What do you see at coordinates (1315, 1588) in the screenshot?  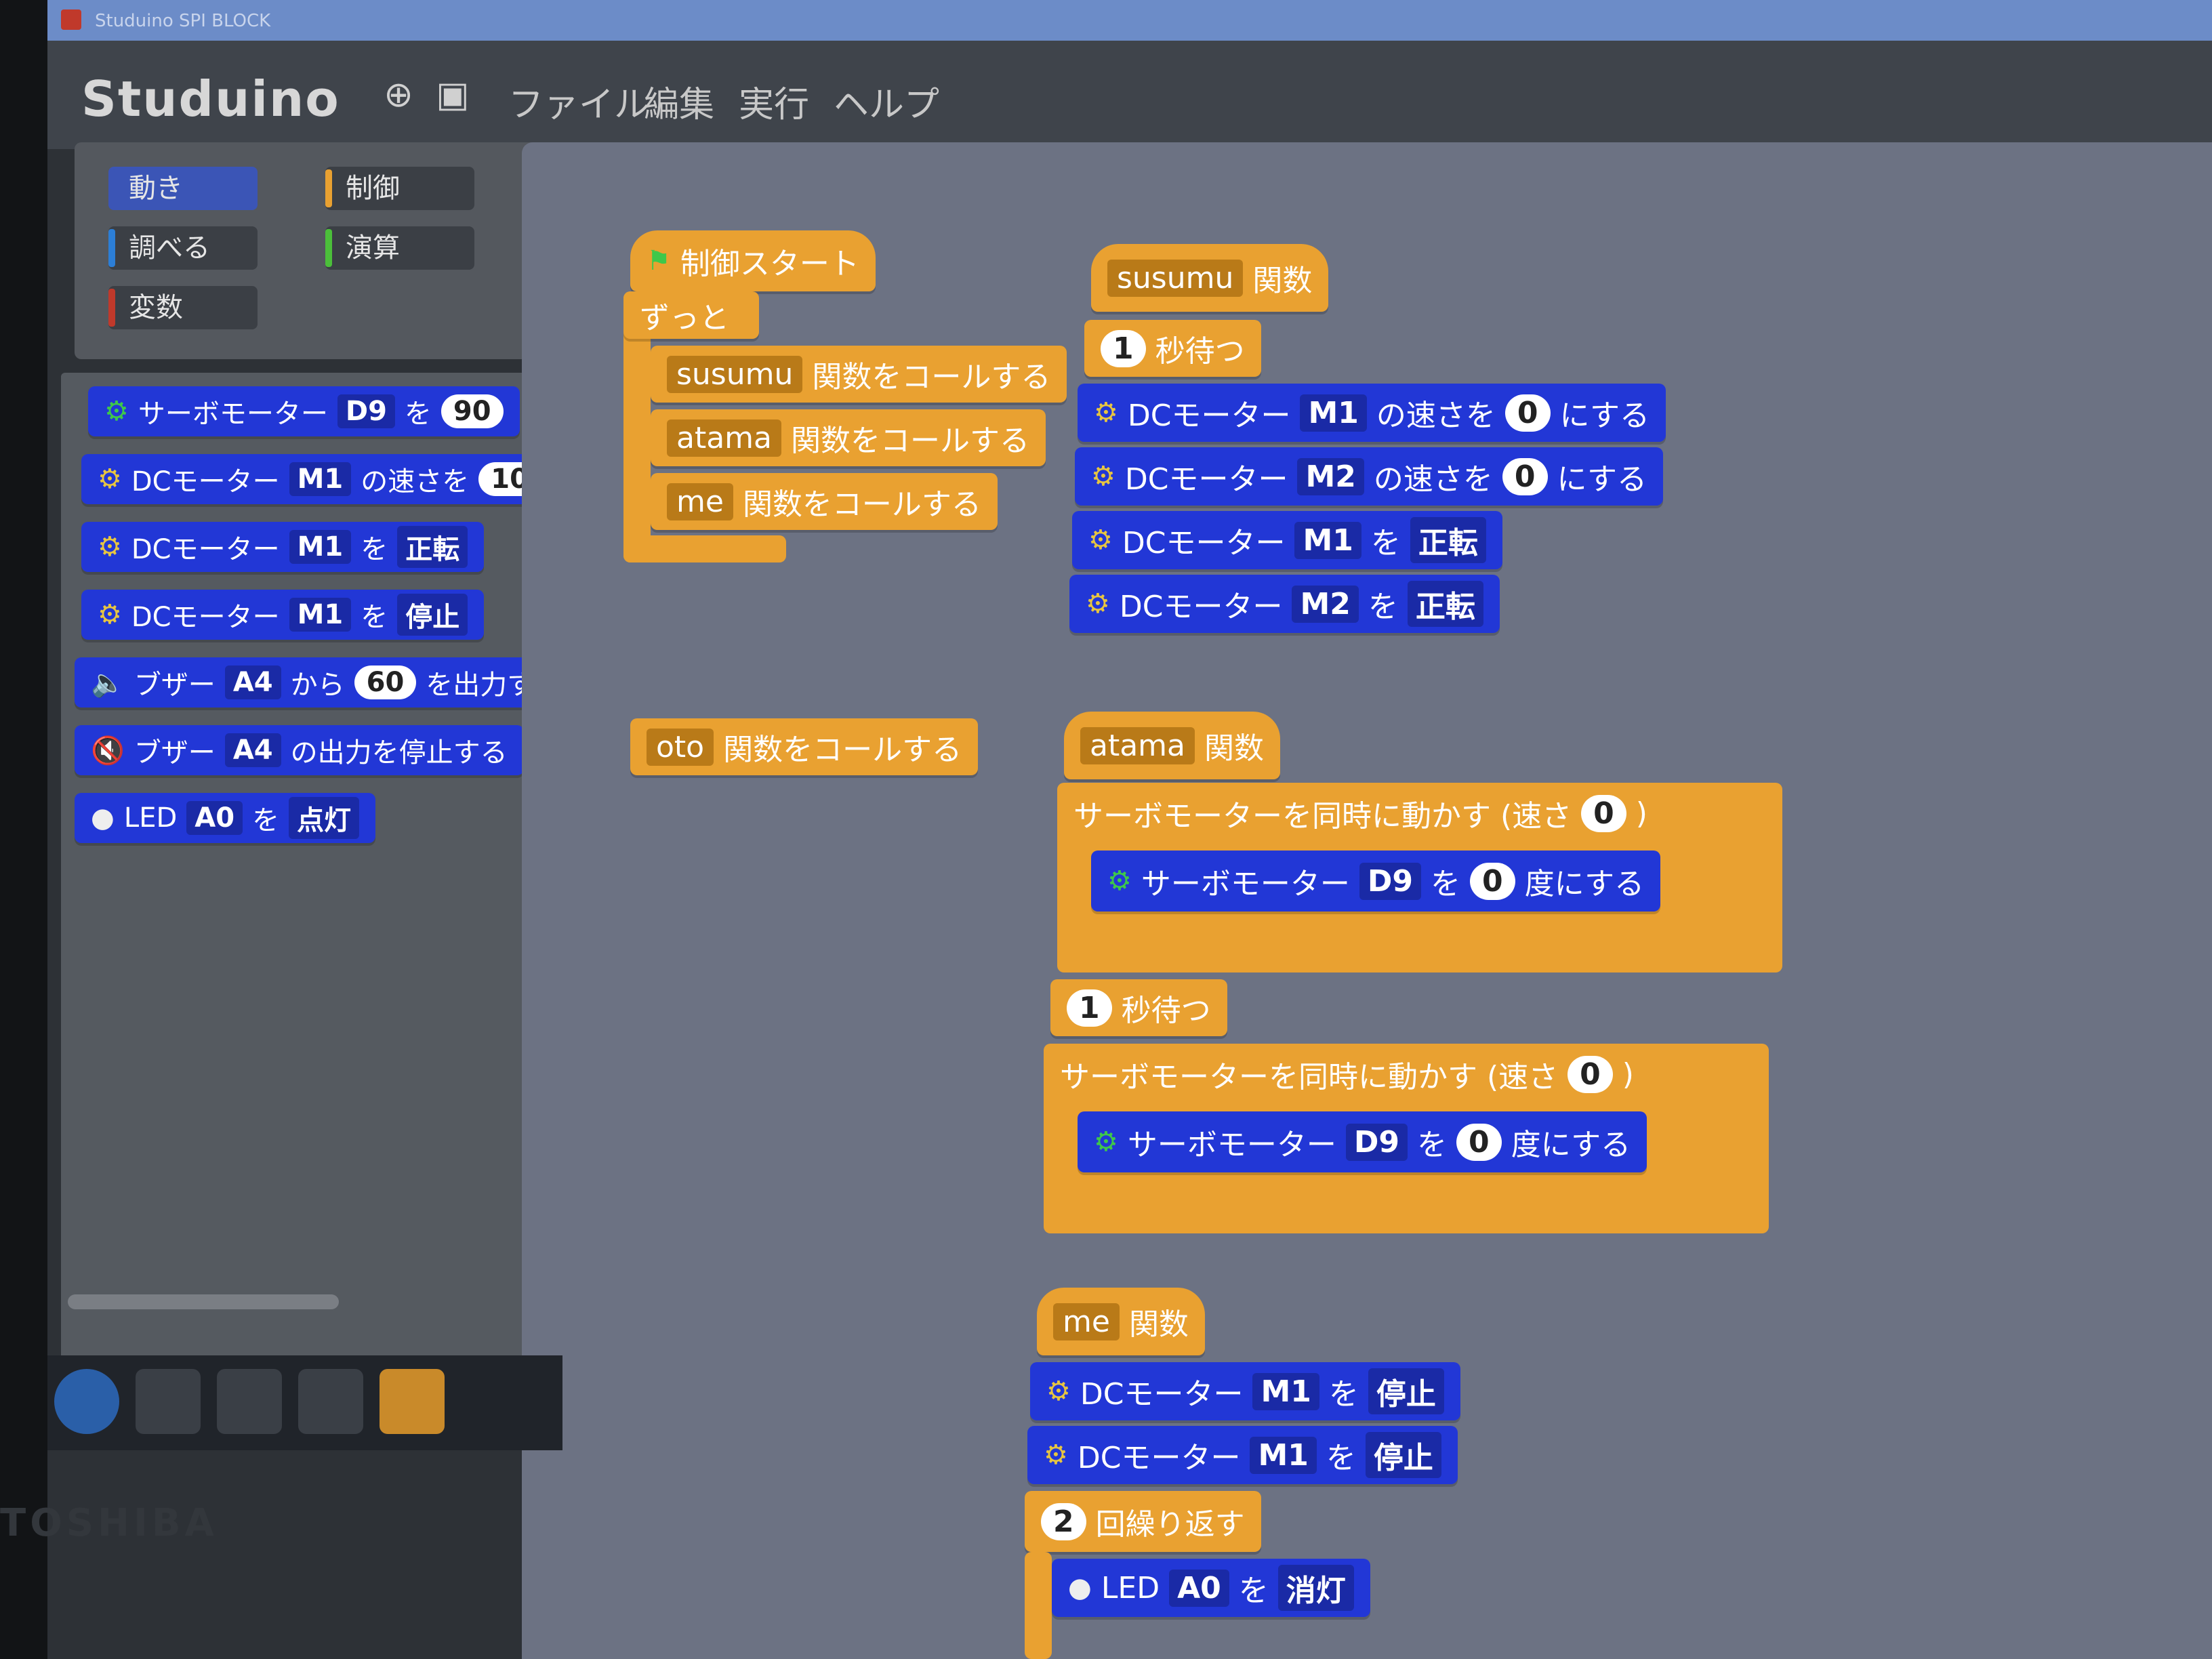 I see `action-dropdown: 消灯` at bounding box center [1315, 1588].